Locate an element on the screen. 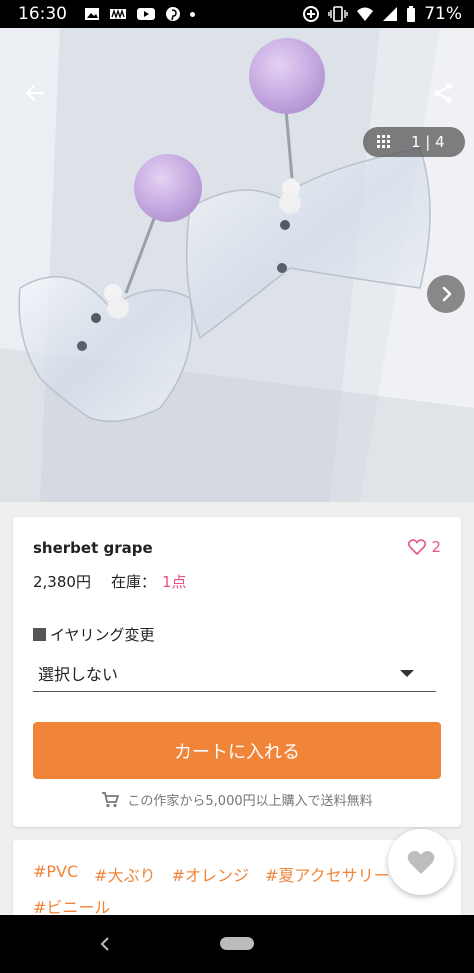 This screenshot has width=474, height=973. tag-orange: #オレンジ is located at coordinates (210, 874).